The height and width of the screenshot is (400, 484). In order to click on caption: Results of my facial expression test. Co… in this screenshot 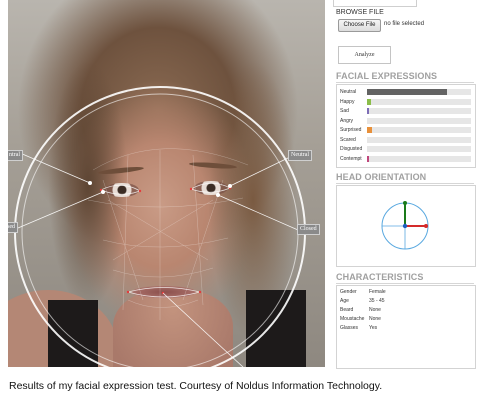, I will do `click(196, 386)`.